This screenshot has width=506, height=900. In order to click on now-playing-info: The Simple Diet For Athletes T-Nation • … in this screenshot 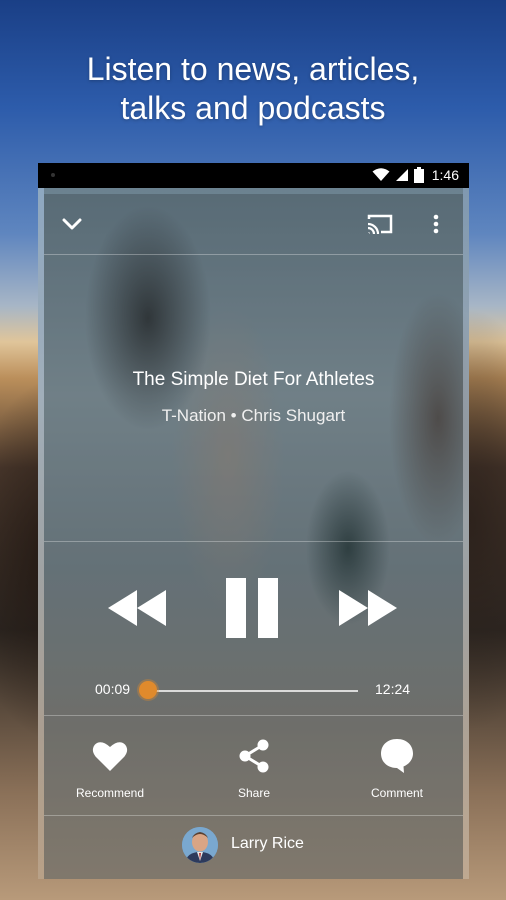, I will do `click(253, 397)`.